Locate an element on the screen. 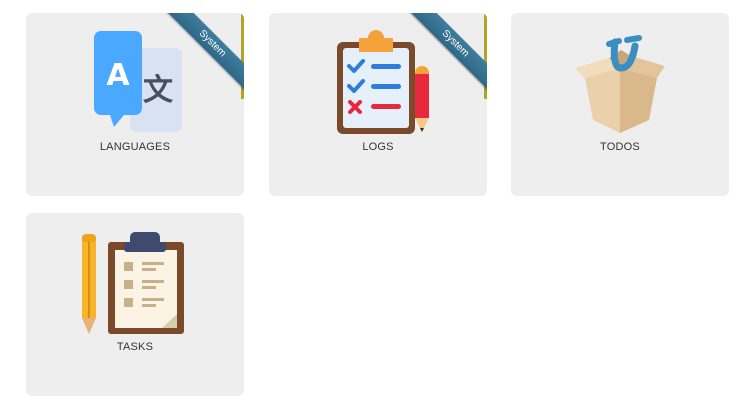 The width and height of the screenshot is (751, 417). tile-label: TODOS is located at coordinates (620, 147).